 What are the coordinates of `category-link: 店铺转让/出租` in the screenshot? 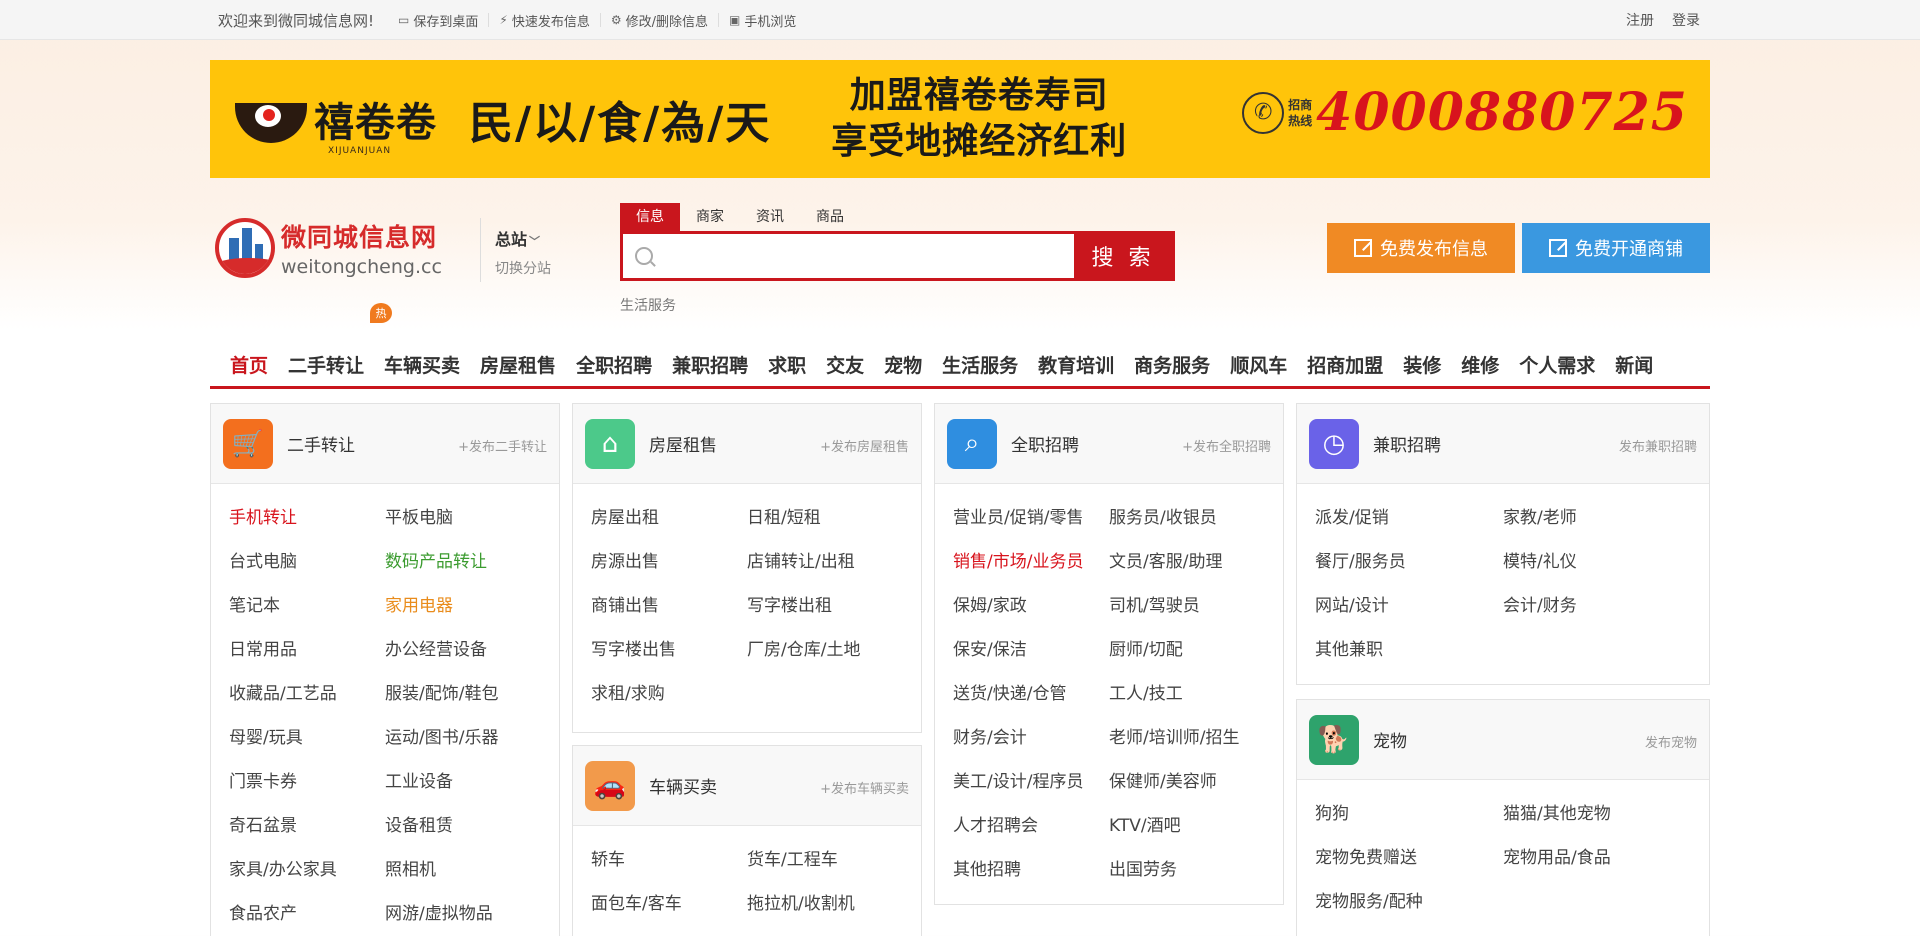 It's located at (825, 562).